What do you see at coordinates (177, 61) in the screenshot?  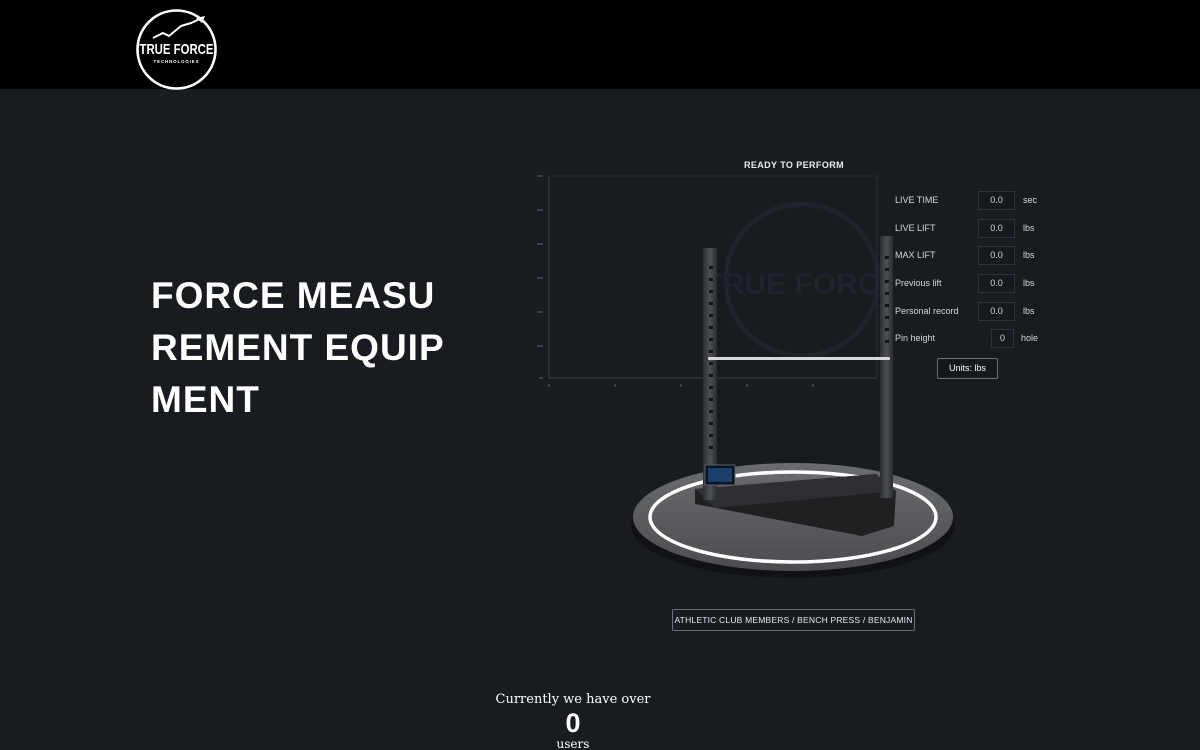 I see `logo-subtitle: TECHNOLOGIES` at bounding box center [177, 61].